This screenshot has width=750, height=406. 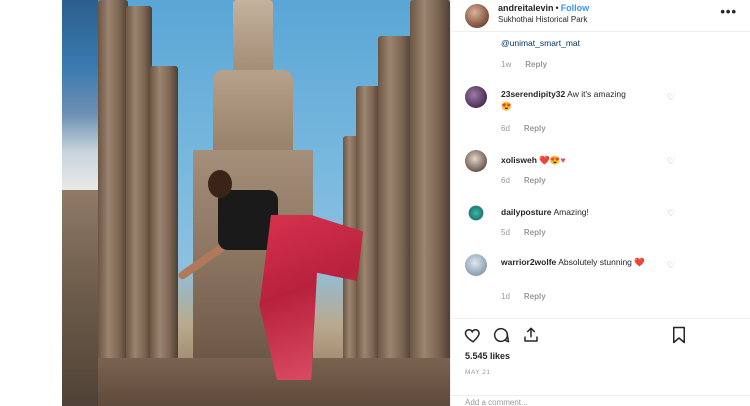 I want to click on previous-post-image, so click(x=80, y=95).